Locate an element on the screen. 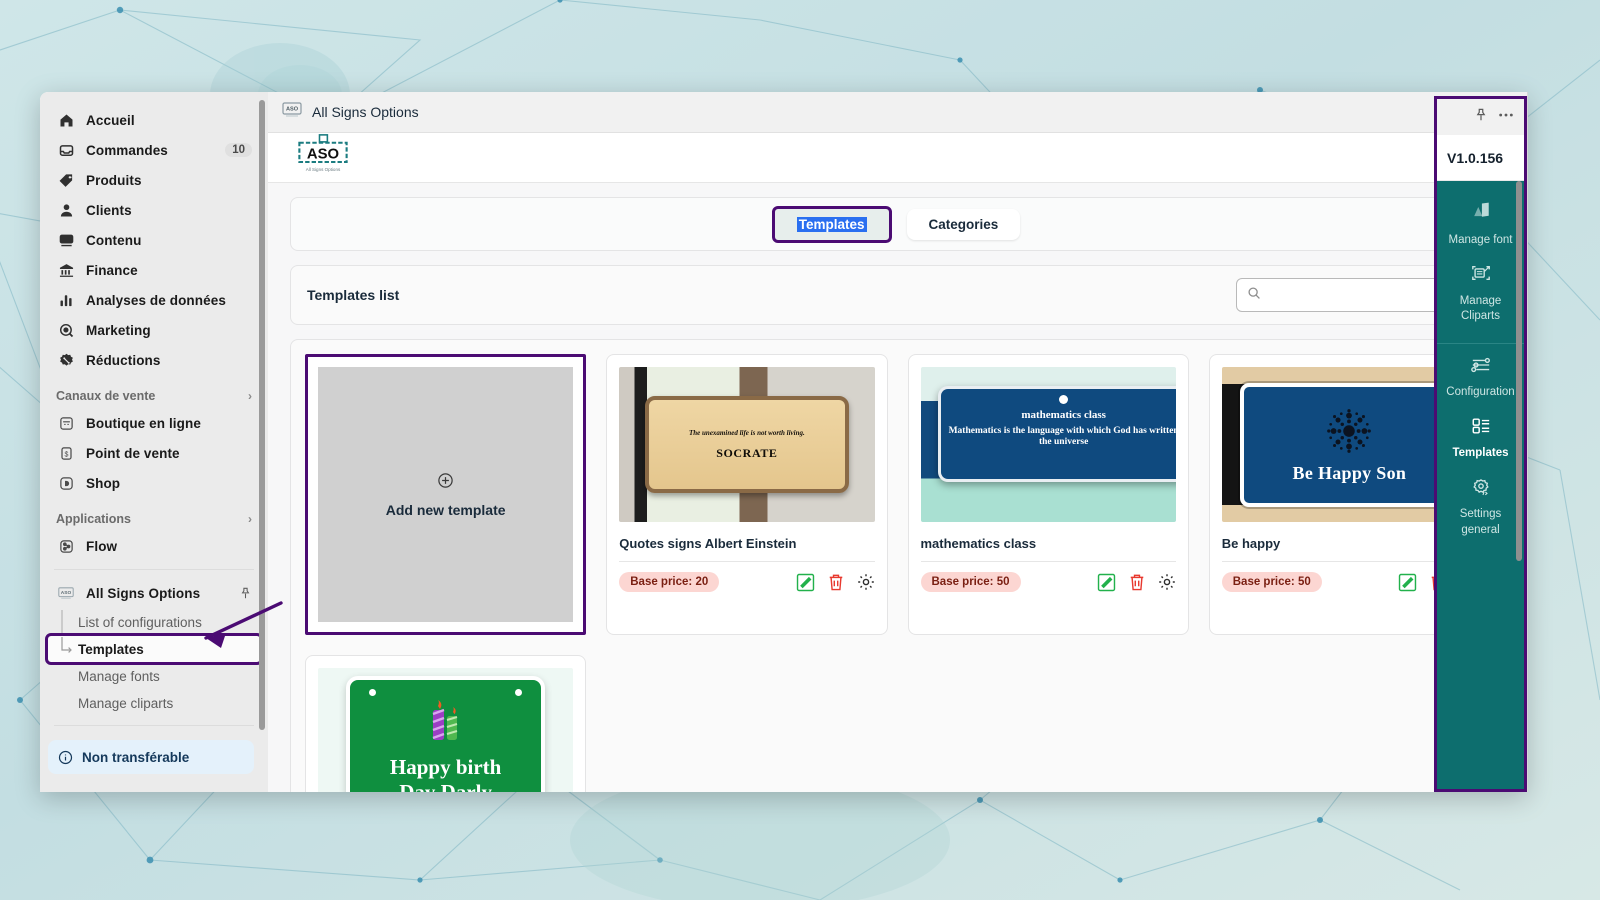  rail-item-configuration: Configuration is located at coordinates (1480, 378).